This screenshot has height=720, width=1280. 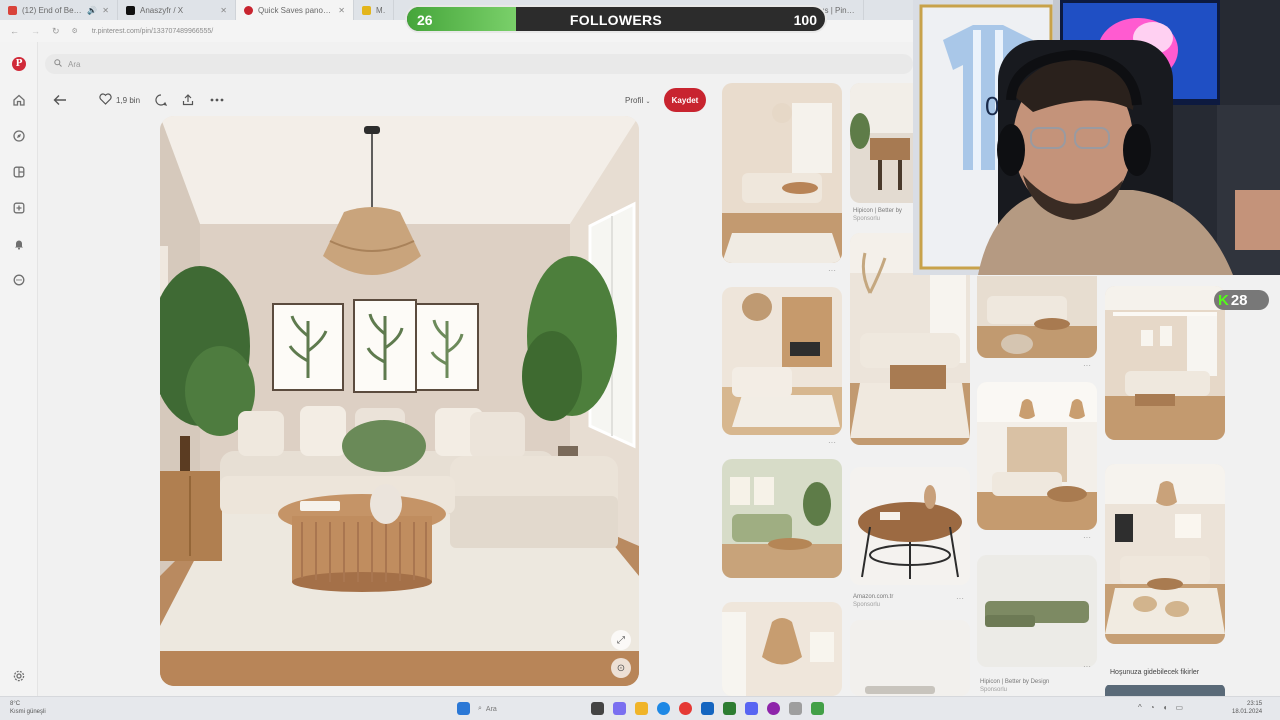 What do you see at coordinates (685, 708) in the screenshot?
I see `opera-icon` at bounding box center [685, 708].